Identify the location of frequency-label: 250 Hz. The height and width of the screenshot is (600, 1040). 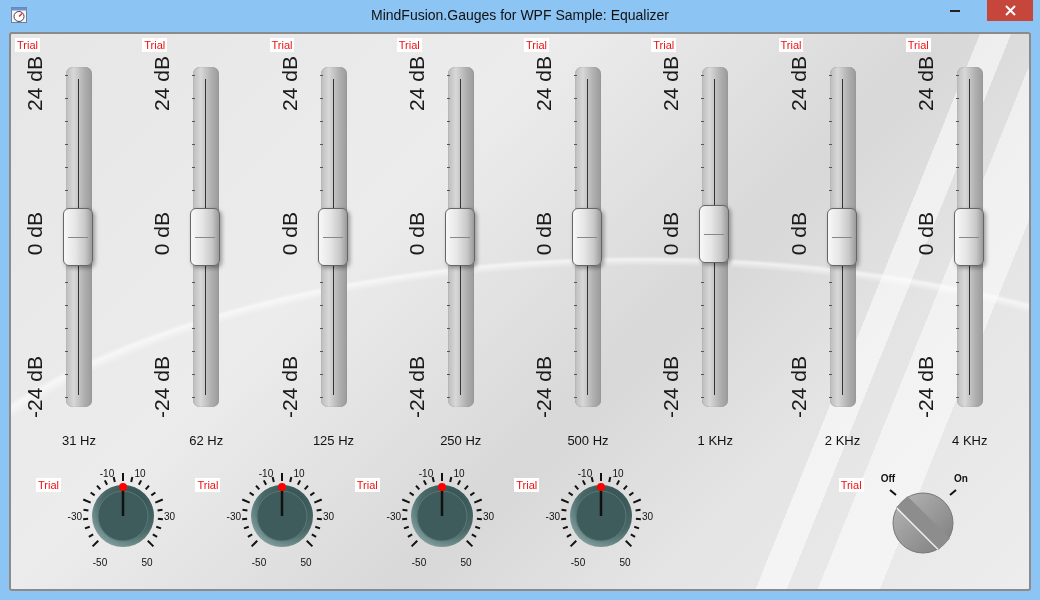
(461, 440).